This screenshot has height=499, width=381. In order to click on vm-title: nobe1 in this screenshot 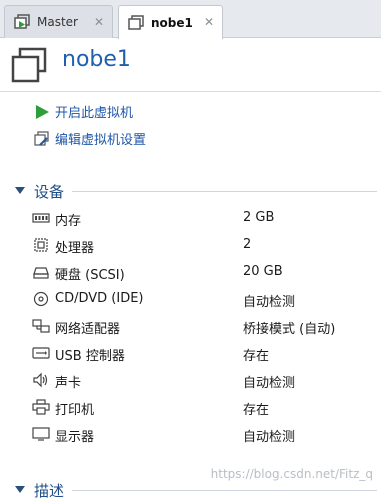, I will do `click(96, 59)`.